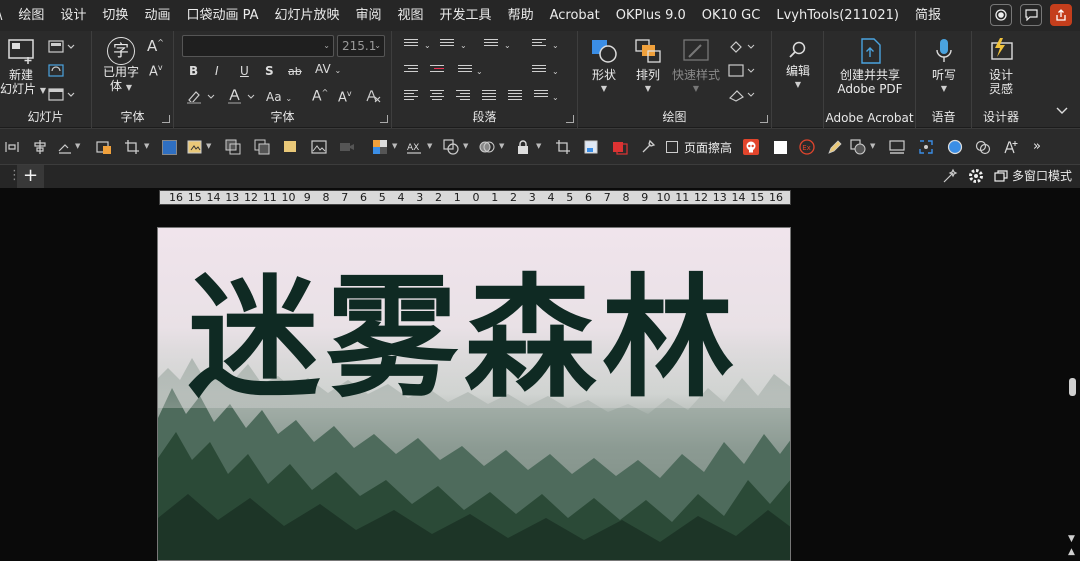 The width and height of the screenshot is (1080, 561). I want to click on align-left-icon, so click(412, 96).